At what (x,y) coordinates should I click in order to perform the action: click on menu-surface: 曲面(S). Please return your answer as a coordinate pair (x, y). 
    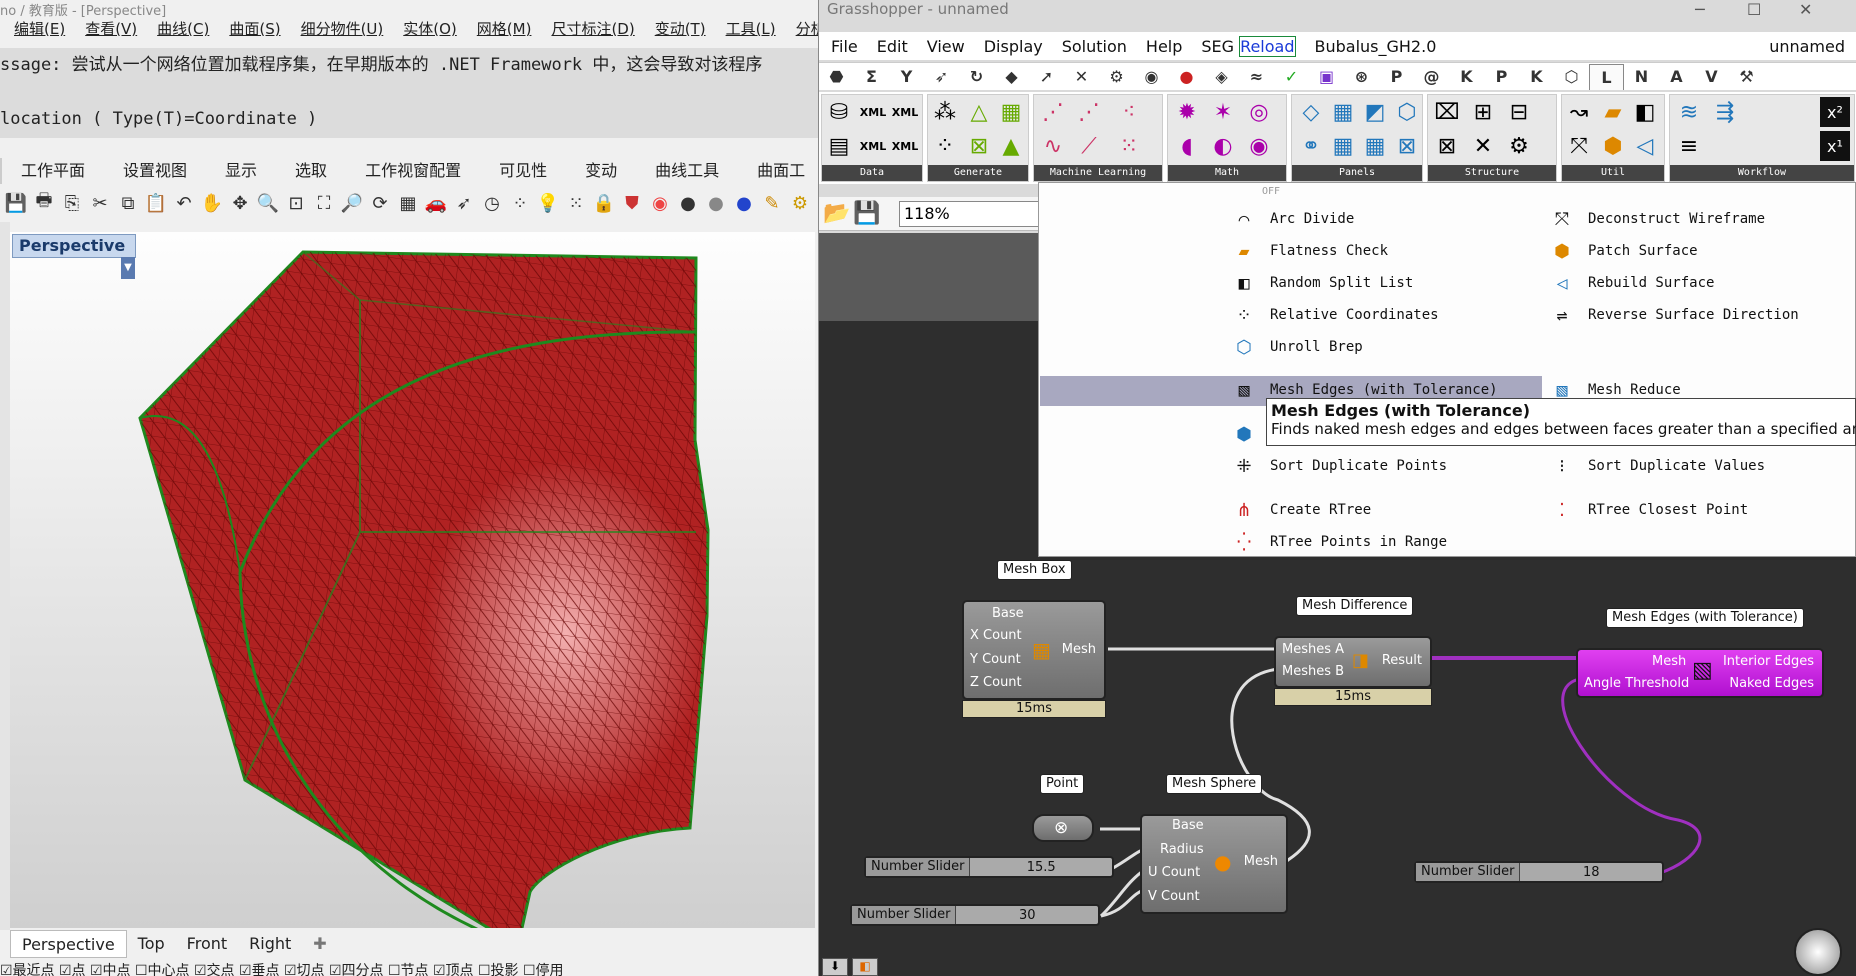
    Looking at the image, I should click on (254, 30).